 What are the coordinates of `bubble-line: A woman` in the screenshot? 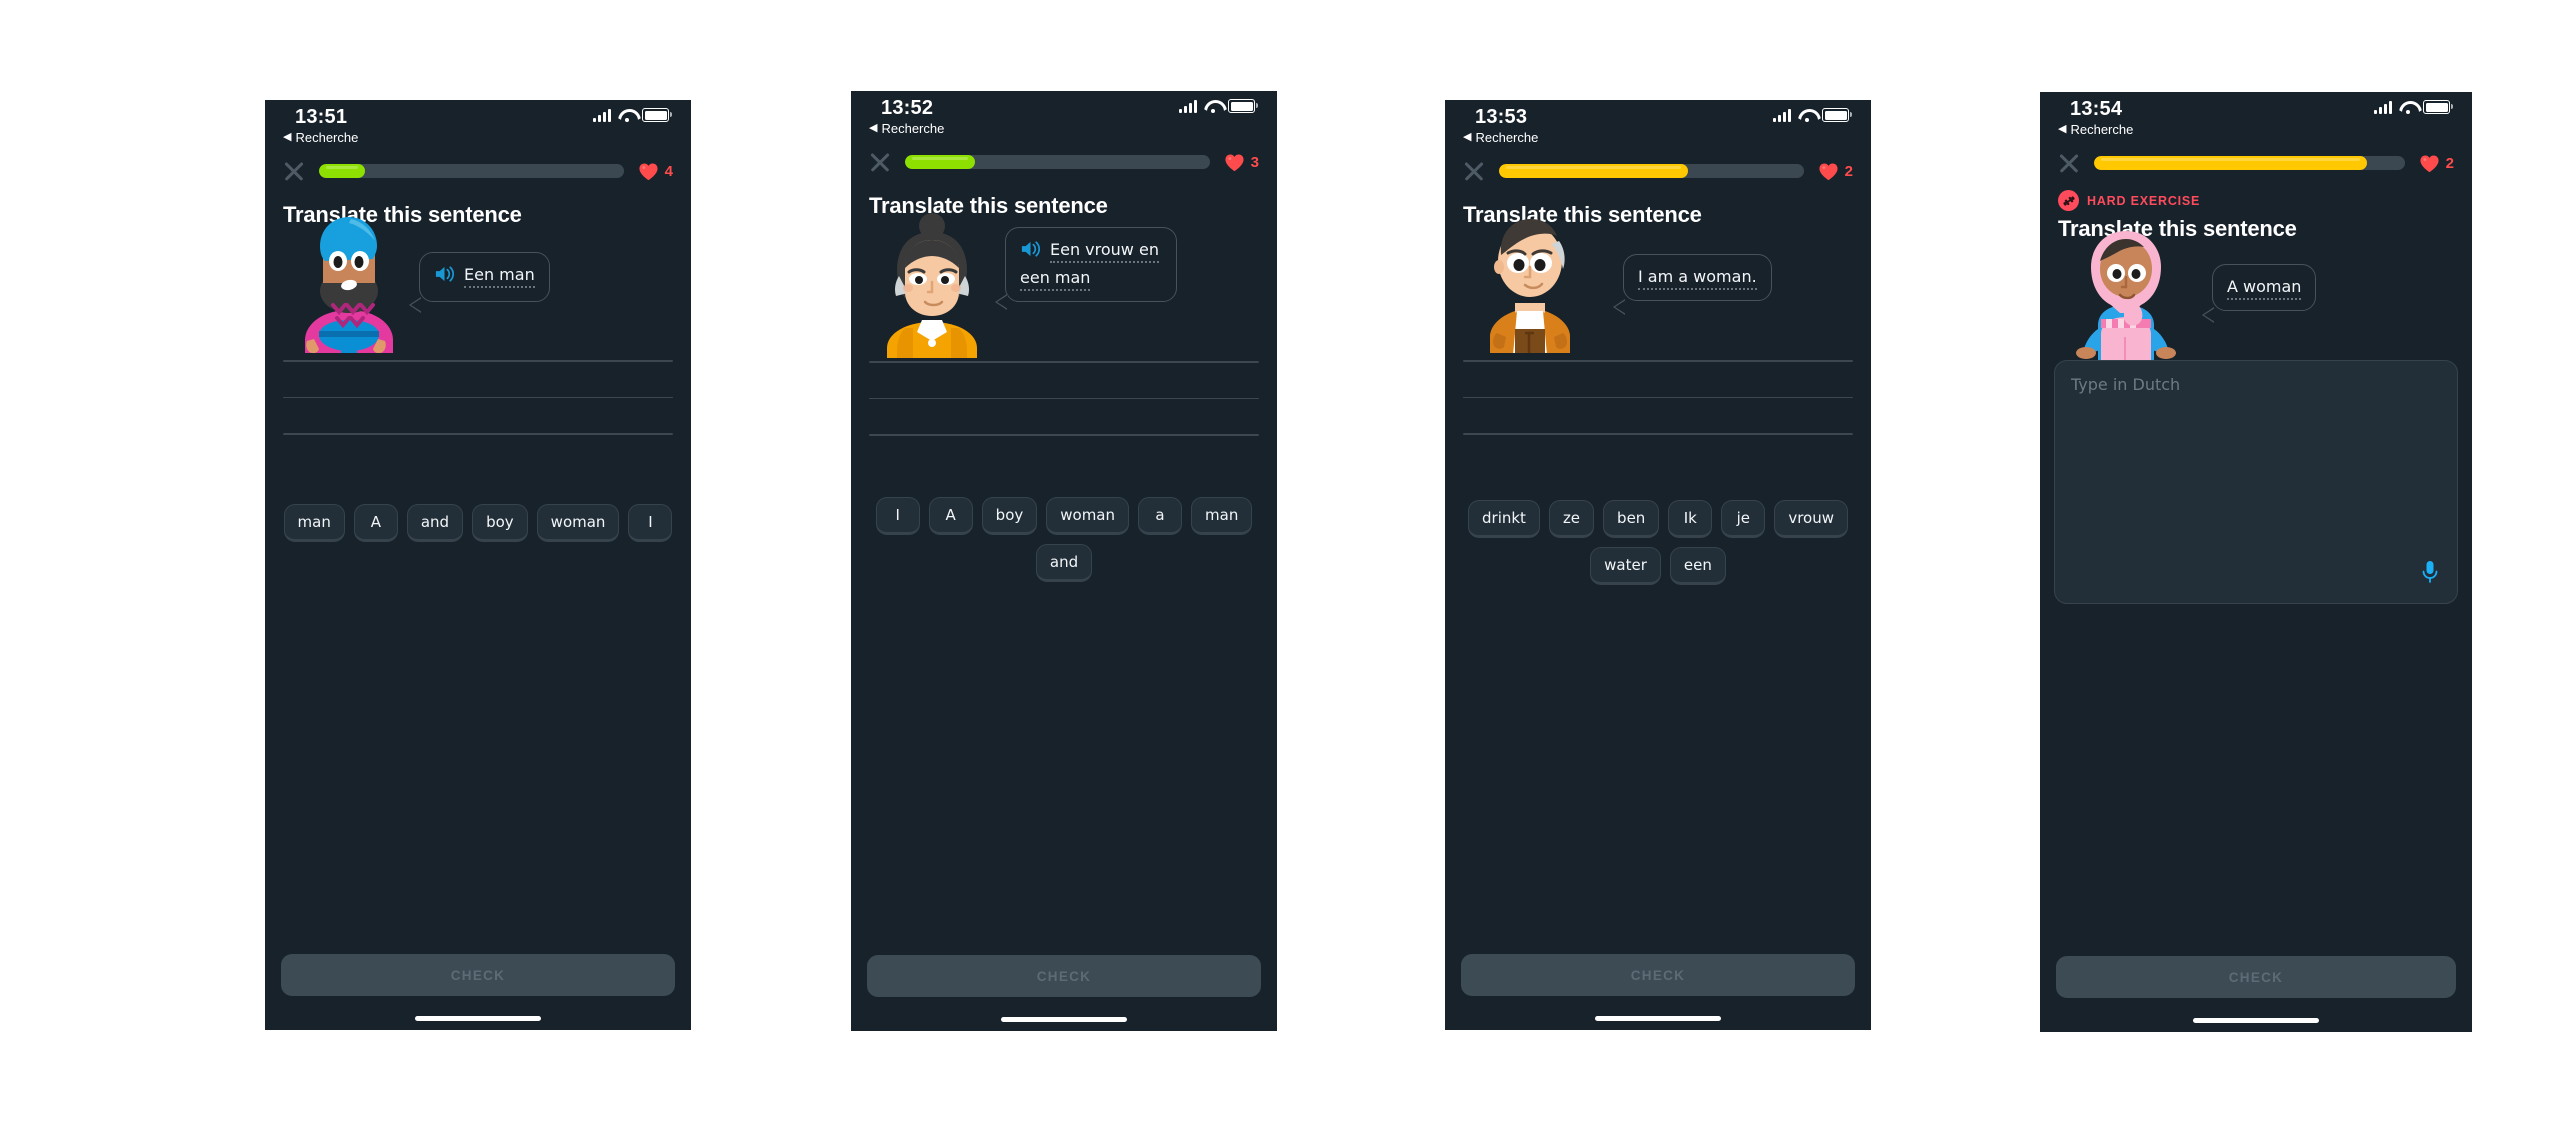 It's located at (2264, 288).